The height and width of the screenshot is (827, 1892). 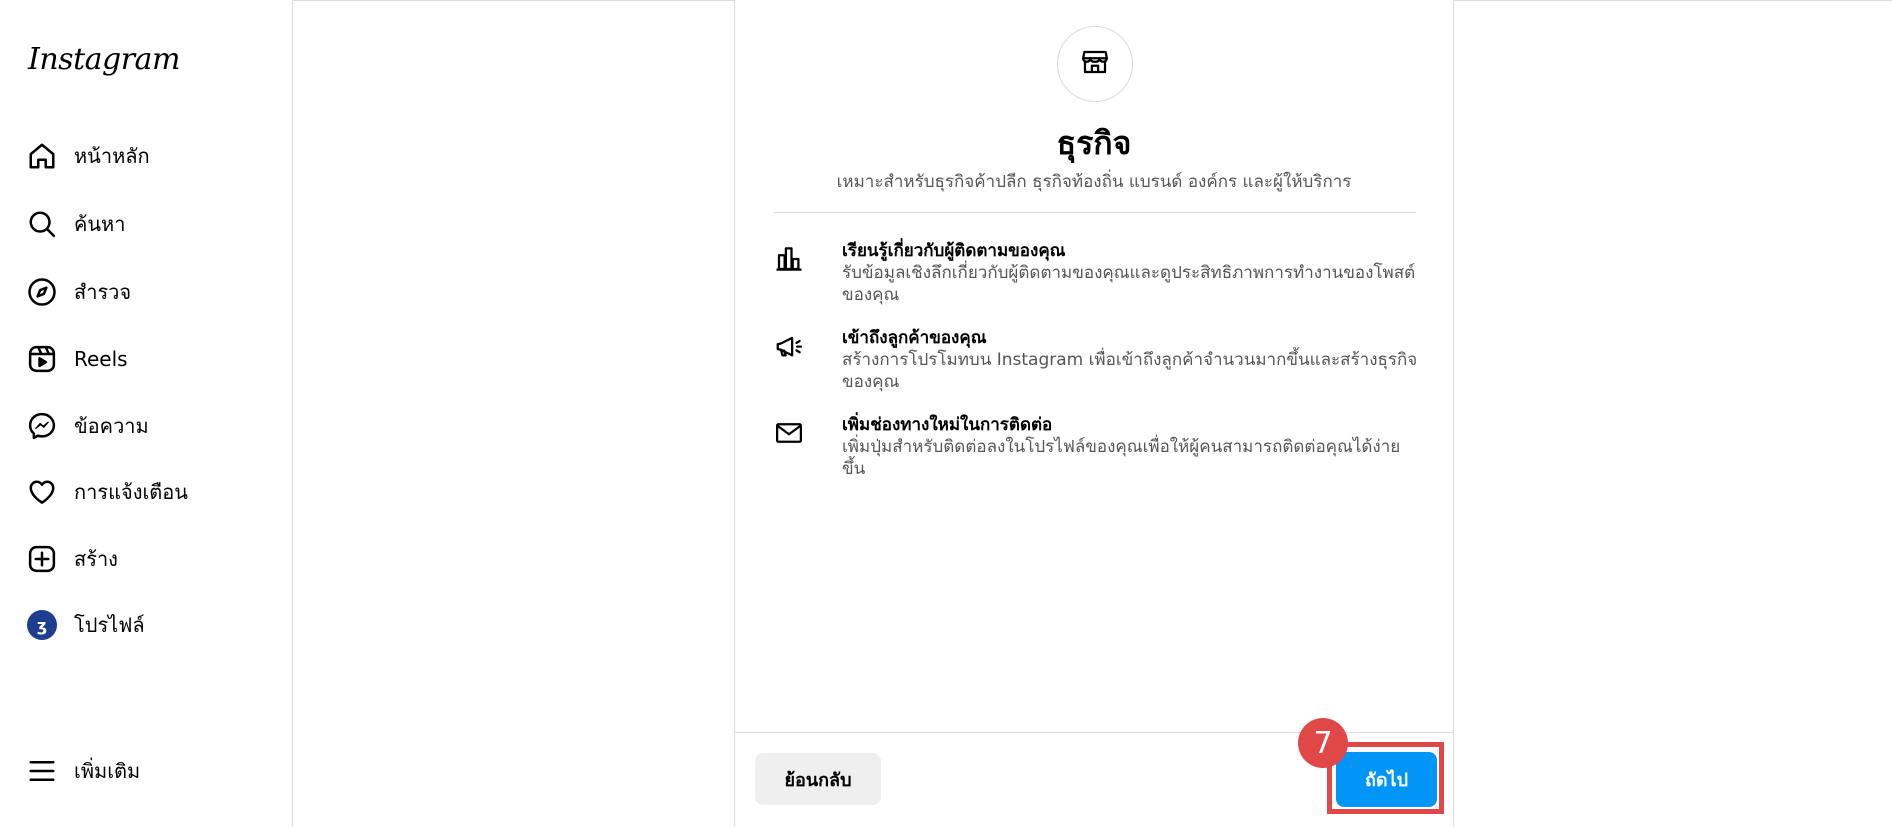 I want to click on instagram-logo: Instagram, so click(x=104, y=59).